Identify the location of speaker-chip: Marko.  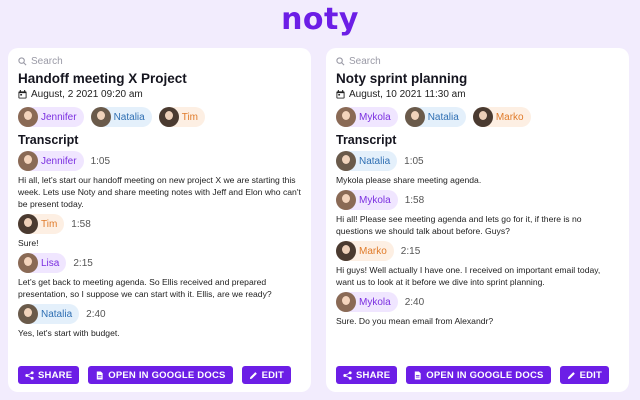
(365, 251).